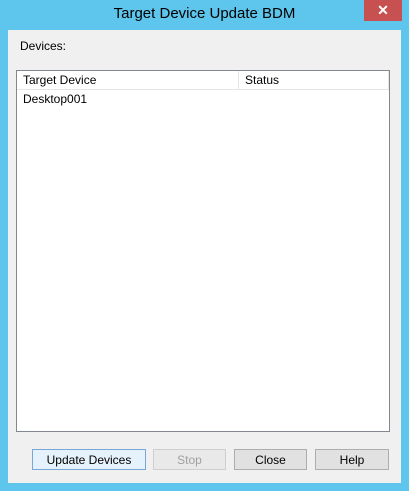 The image size is (409, 491). What do you see at coordinates (203, 99) in the screenshot?
I see `list-item: Desktop001` at bounding box center [203, 99].